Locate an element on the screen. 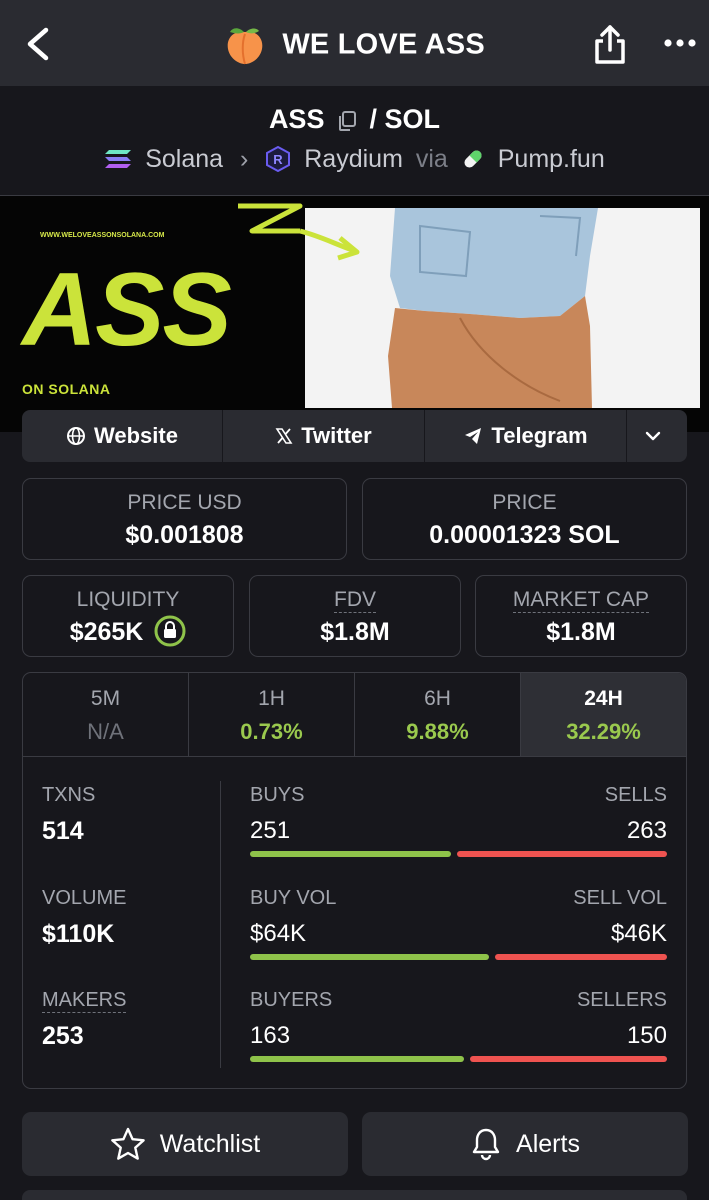 This screenshot has width=709, height=1200. token-pair: ASS / SOL is located at coordinates (354, 119).